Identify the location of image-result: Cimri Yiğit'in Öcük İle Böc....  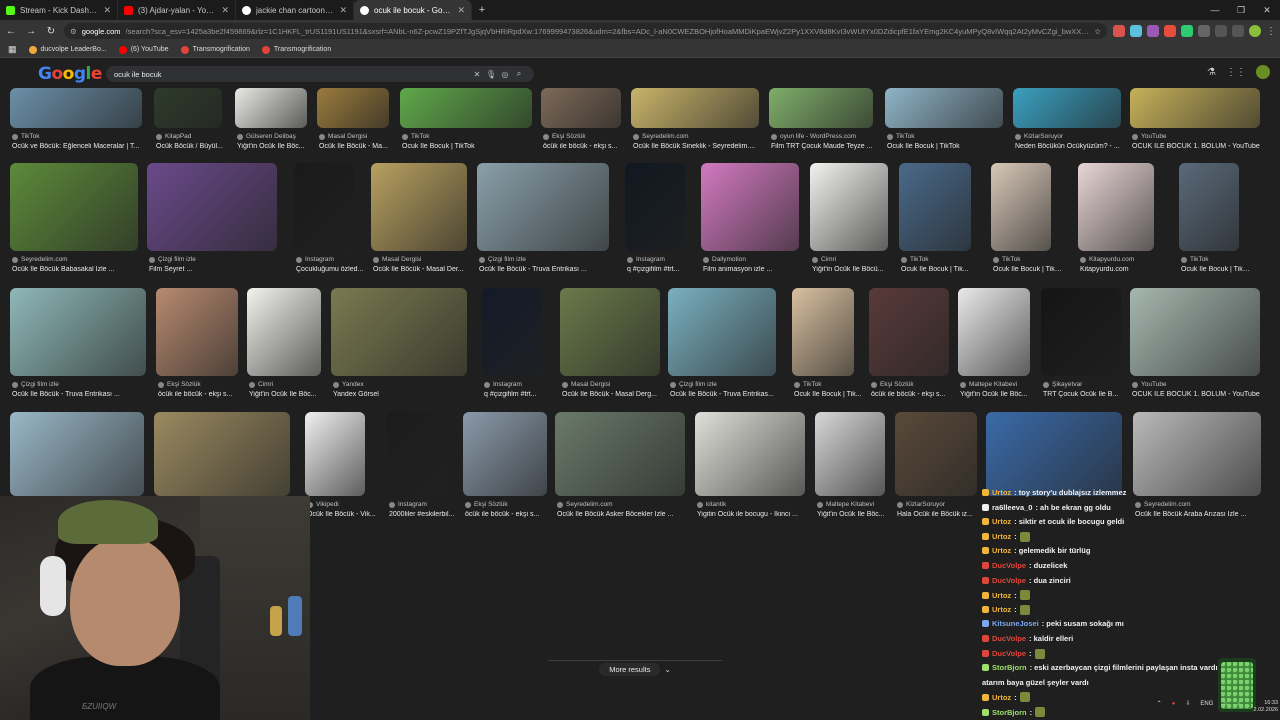
(284, 347).